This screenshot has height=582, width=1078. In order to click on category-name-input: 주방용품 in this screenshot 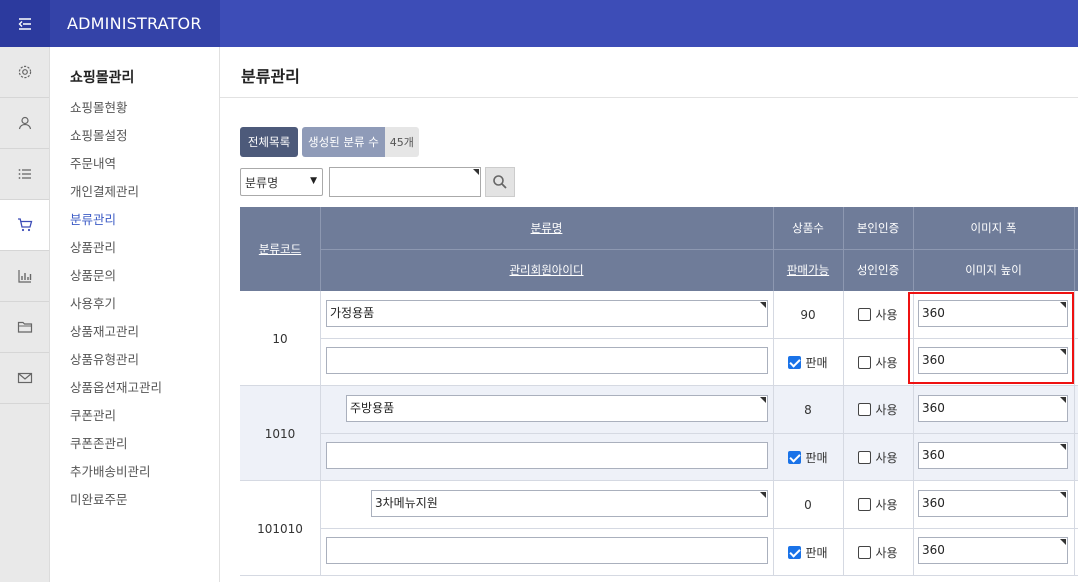, I will do `click(557, 408)`.